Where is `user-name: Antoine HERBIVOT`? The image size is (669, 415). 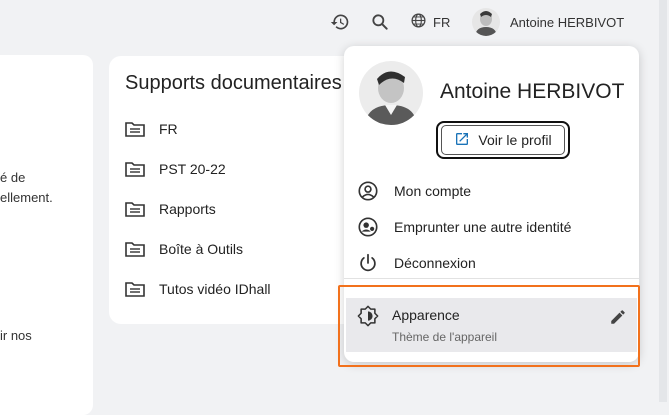
user-name: Antoine HERBIVOT is located at coordinates (567, 22).